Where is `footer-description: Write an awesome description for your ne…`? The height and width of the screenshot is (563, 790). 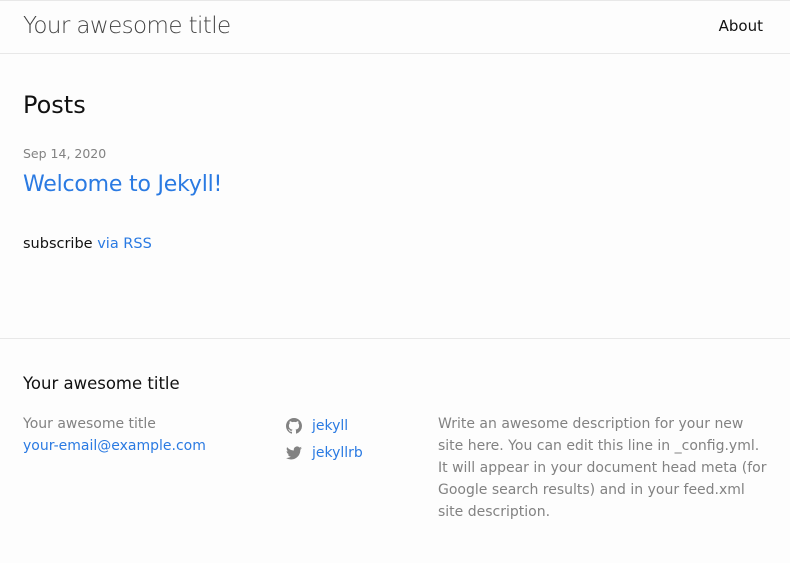 footer-description: Write an awesome description for your ne… is located at coordinates (602, 468).